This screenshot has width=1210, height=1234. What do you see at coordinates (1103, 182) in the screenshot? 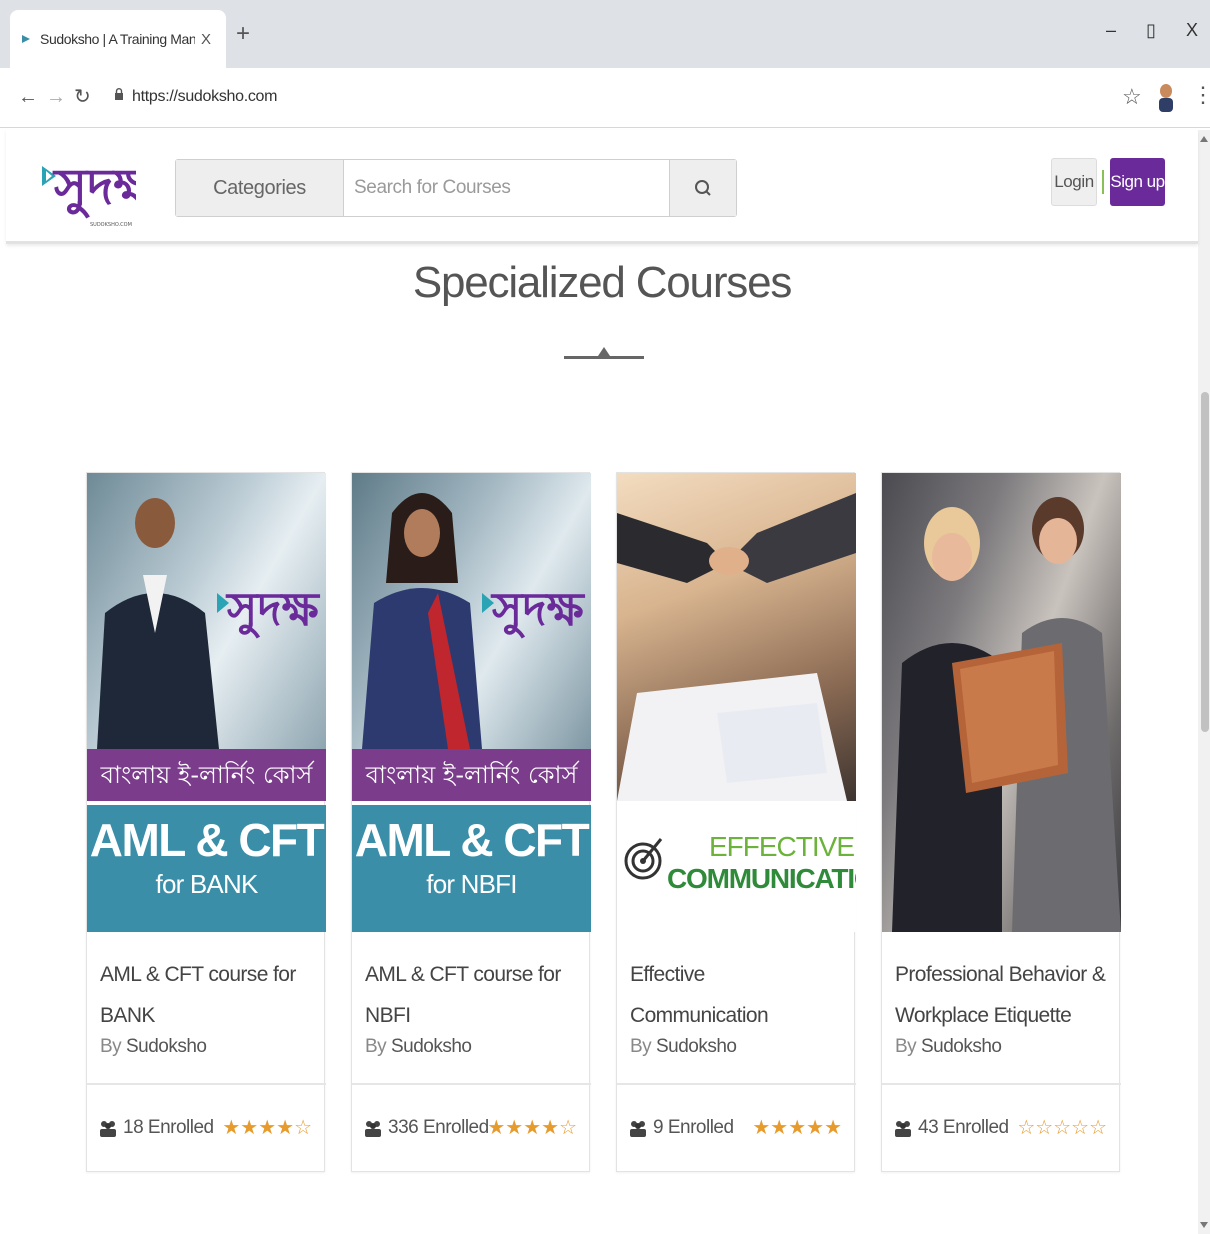
I see `header-divider` at bounding box center [1103, 182].